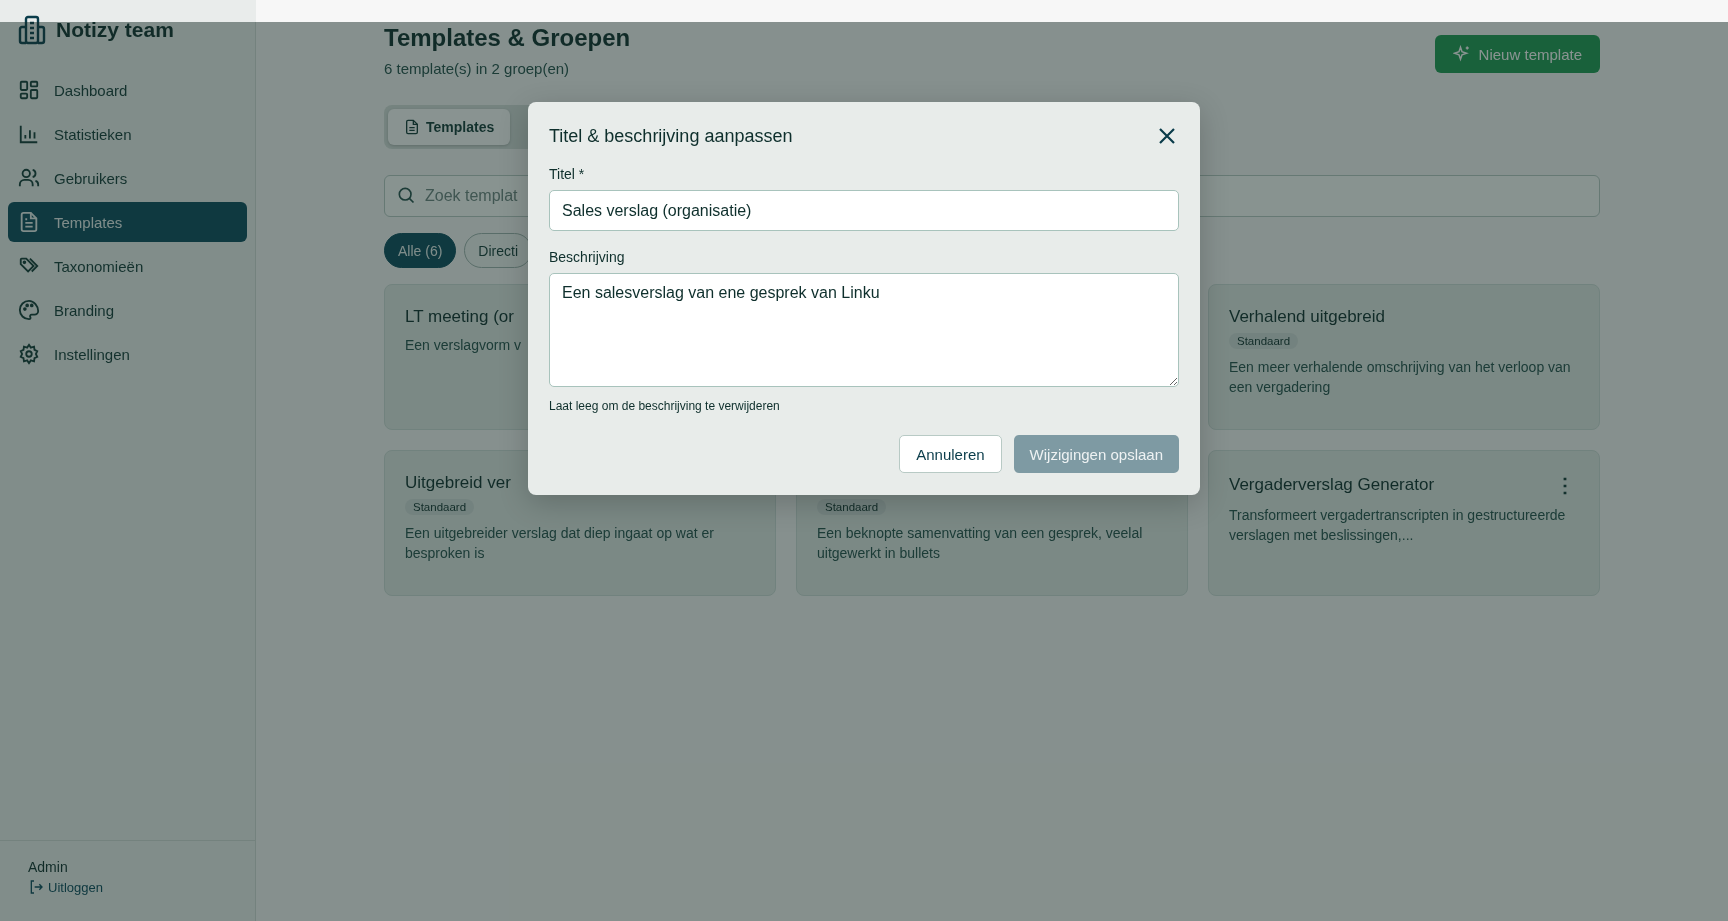  Describe the element at coordinates (950, 454) in the screenshot. I see `cancel-button: Annuleren` at that location.